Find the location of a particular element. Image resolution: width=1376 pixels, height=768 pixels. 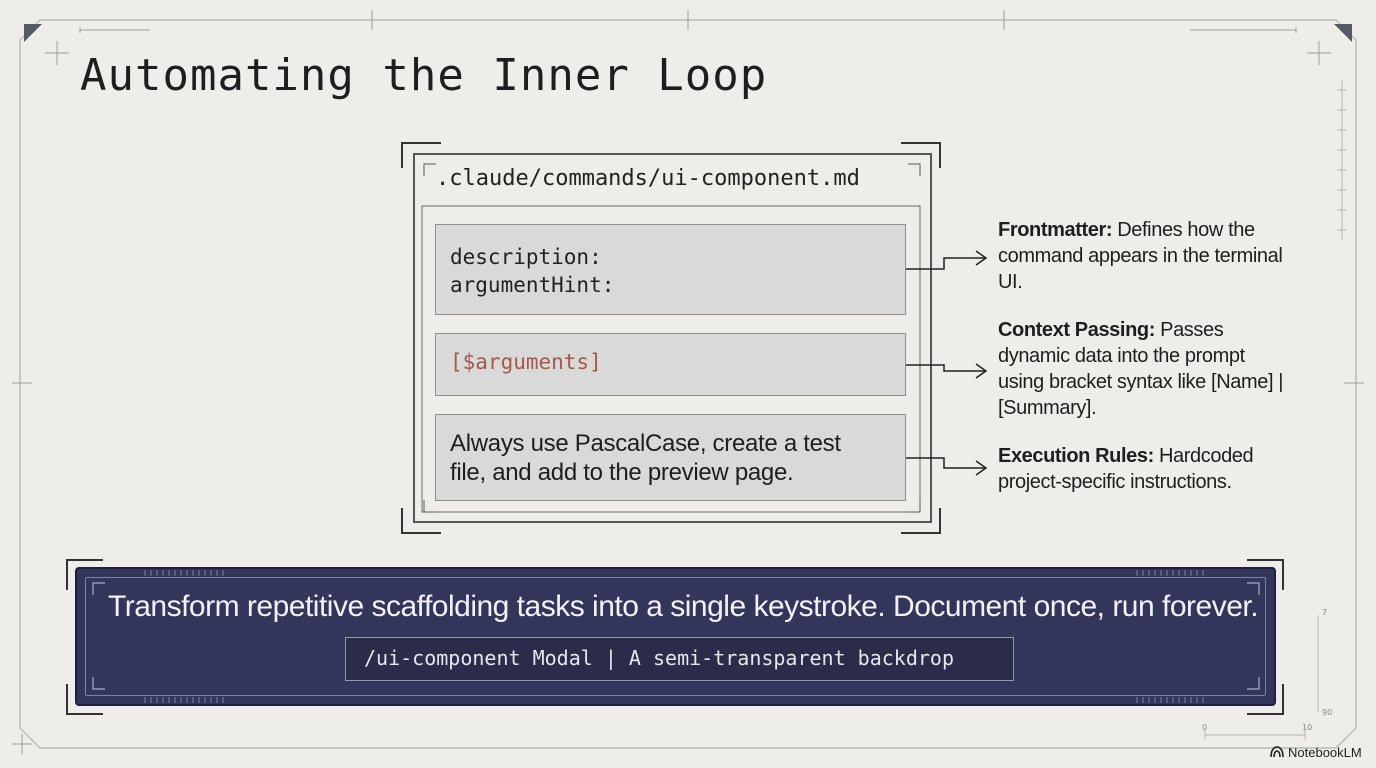

ruler-label: 90 is located at coordinates (1327, 712).